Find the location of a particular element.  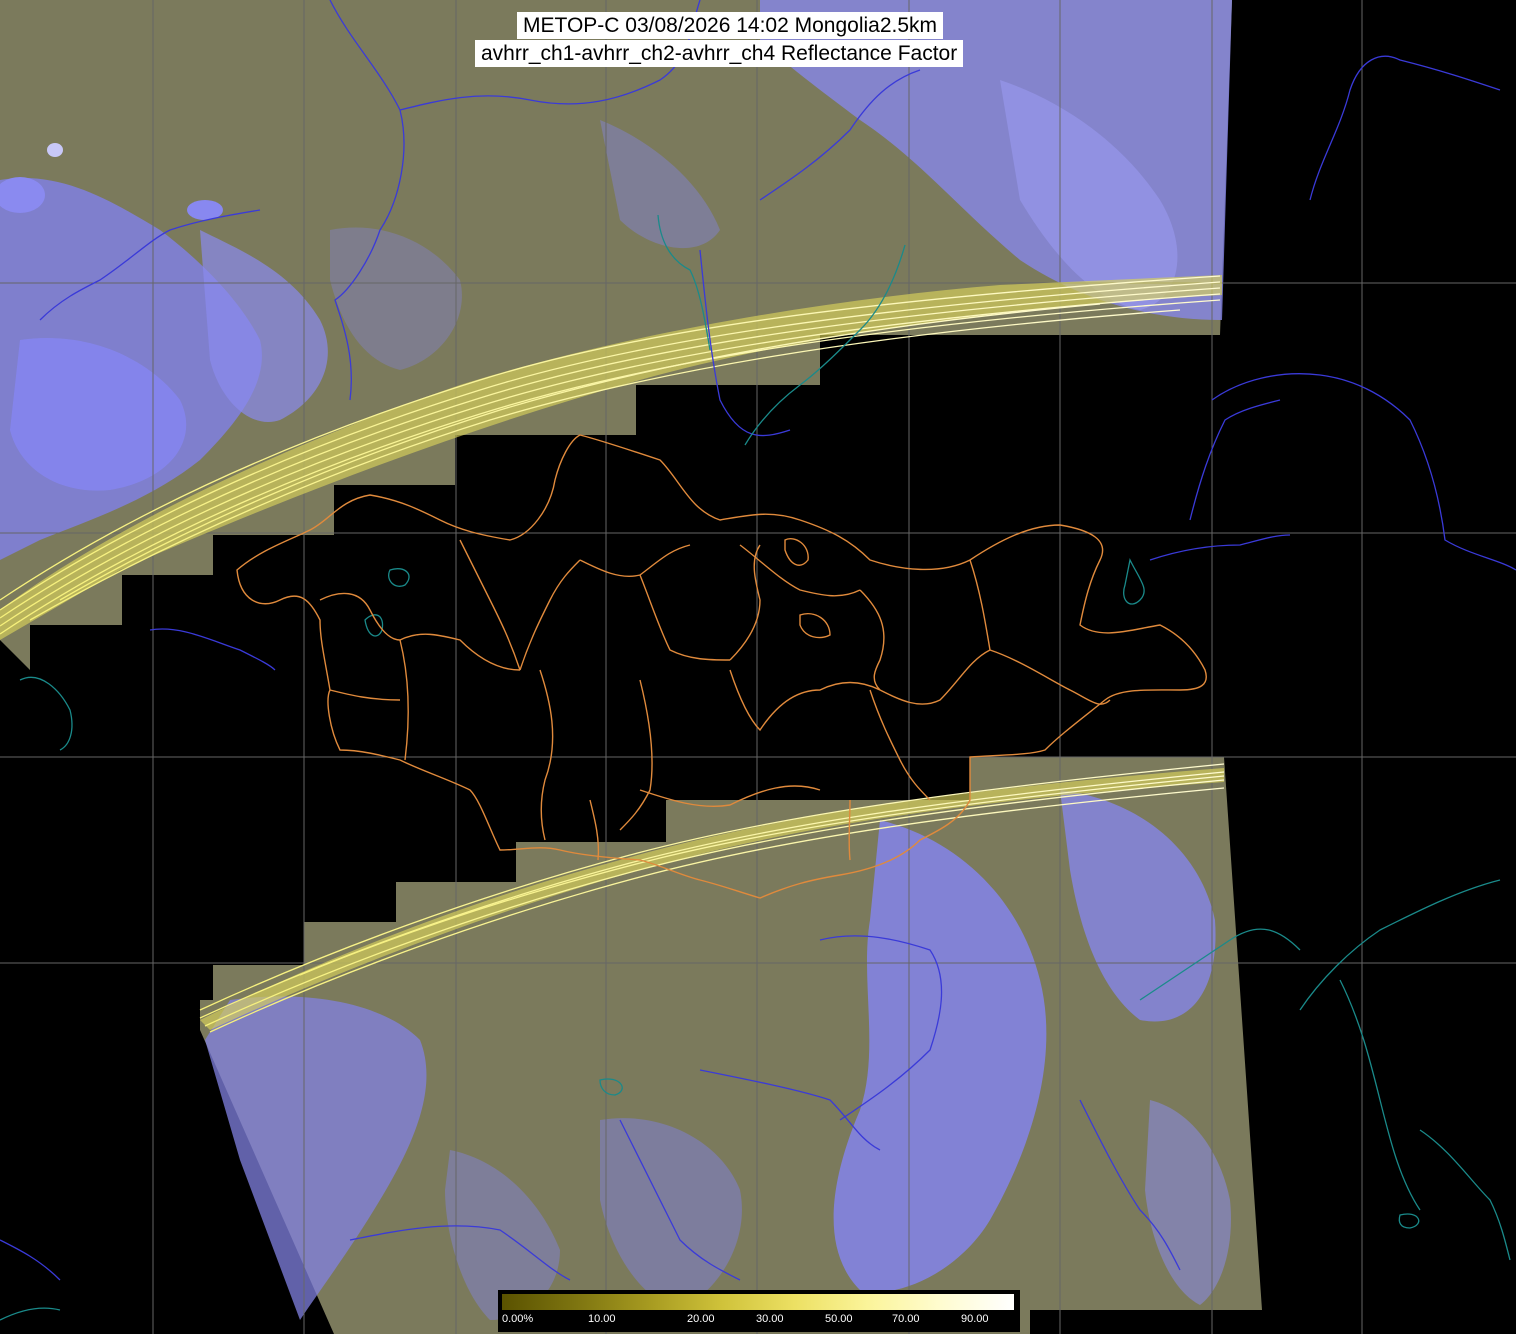

colorbar-label-4: 50.00 is located at coordinates (839, 1319).